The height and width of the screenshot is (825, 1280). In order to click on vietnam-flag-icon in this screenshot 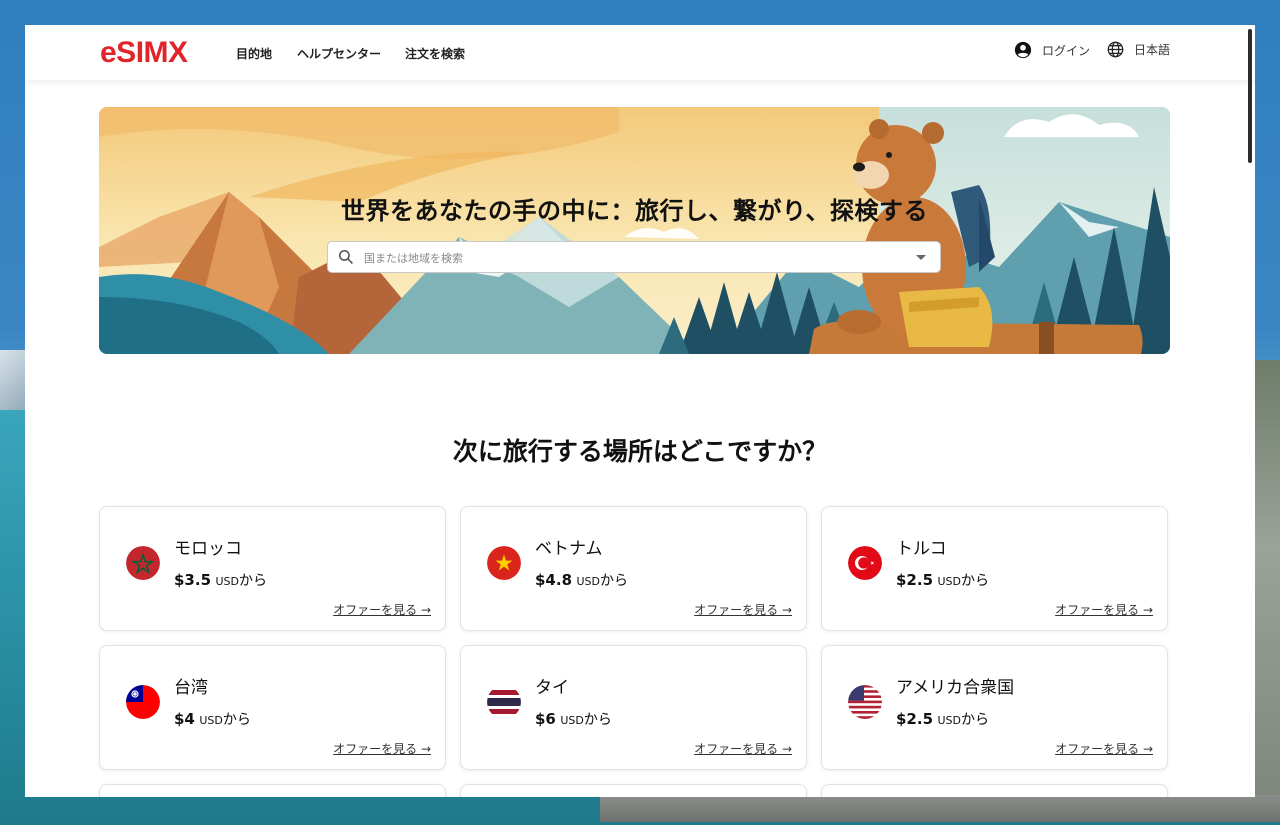, I will do `click(504, 563)`.